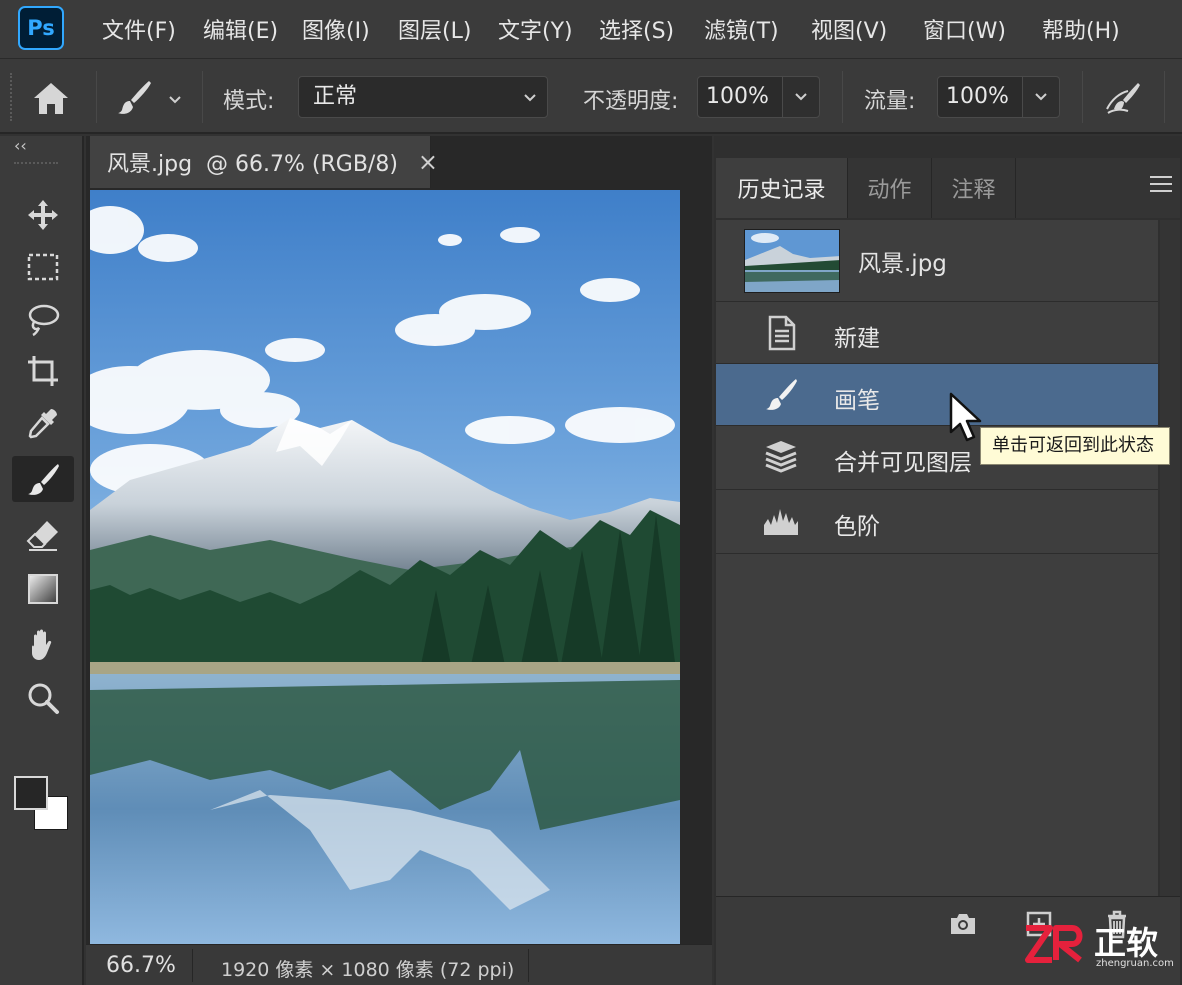 This screenshot has width=1182, height=985. I want to click on airbrush-toggle, so click(1123, 98).